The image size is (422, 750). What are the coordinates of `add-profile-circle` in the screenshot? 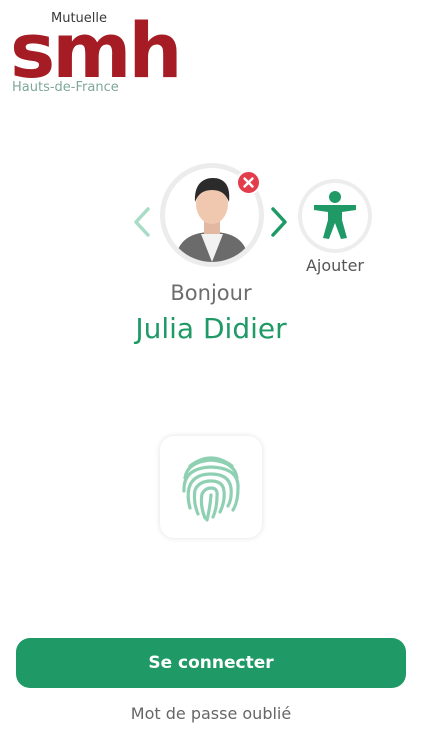 It's located at (335, 216).